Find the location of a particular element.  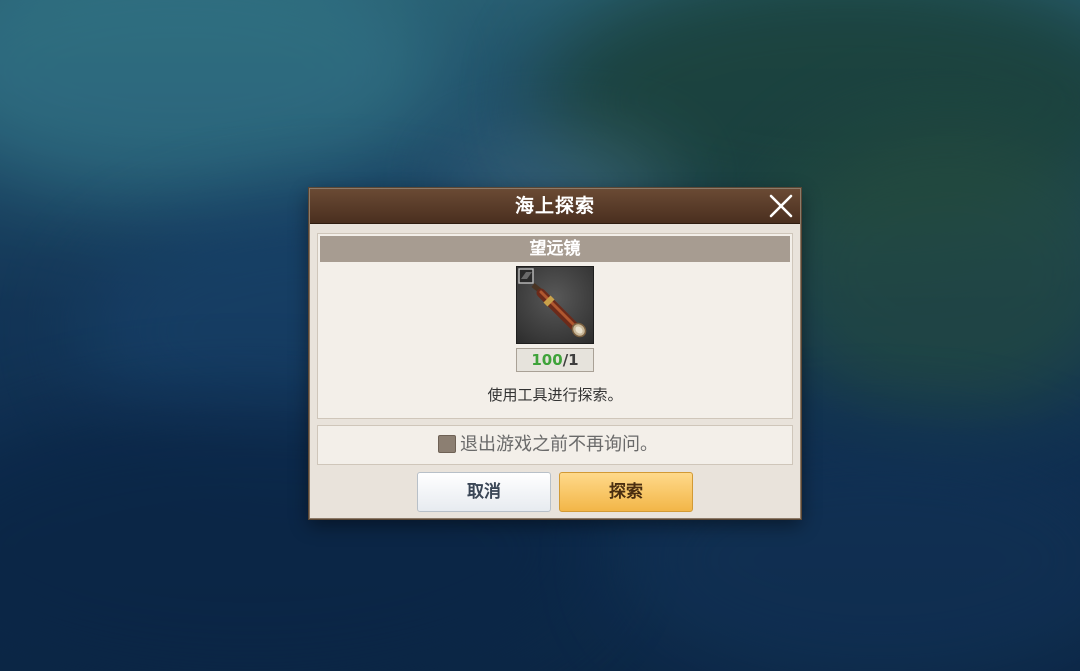

item-description: 使用工具进行探索。 is located at coordinates (555, 395).